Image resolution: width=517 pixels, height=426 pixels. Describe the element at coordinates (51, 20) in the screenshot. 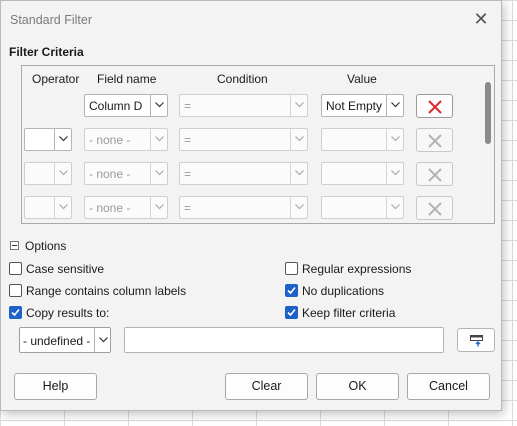

I see `window-title: Standard Filter` at that location.